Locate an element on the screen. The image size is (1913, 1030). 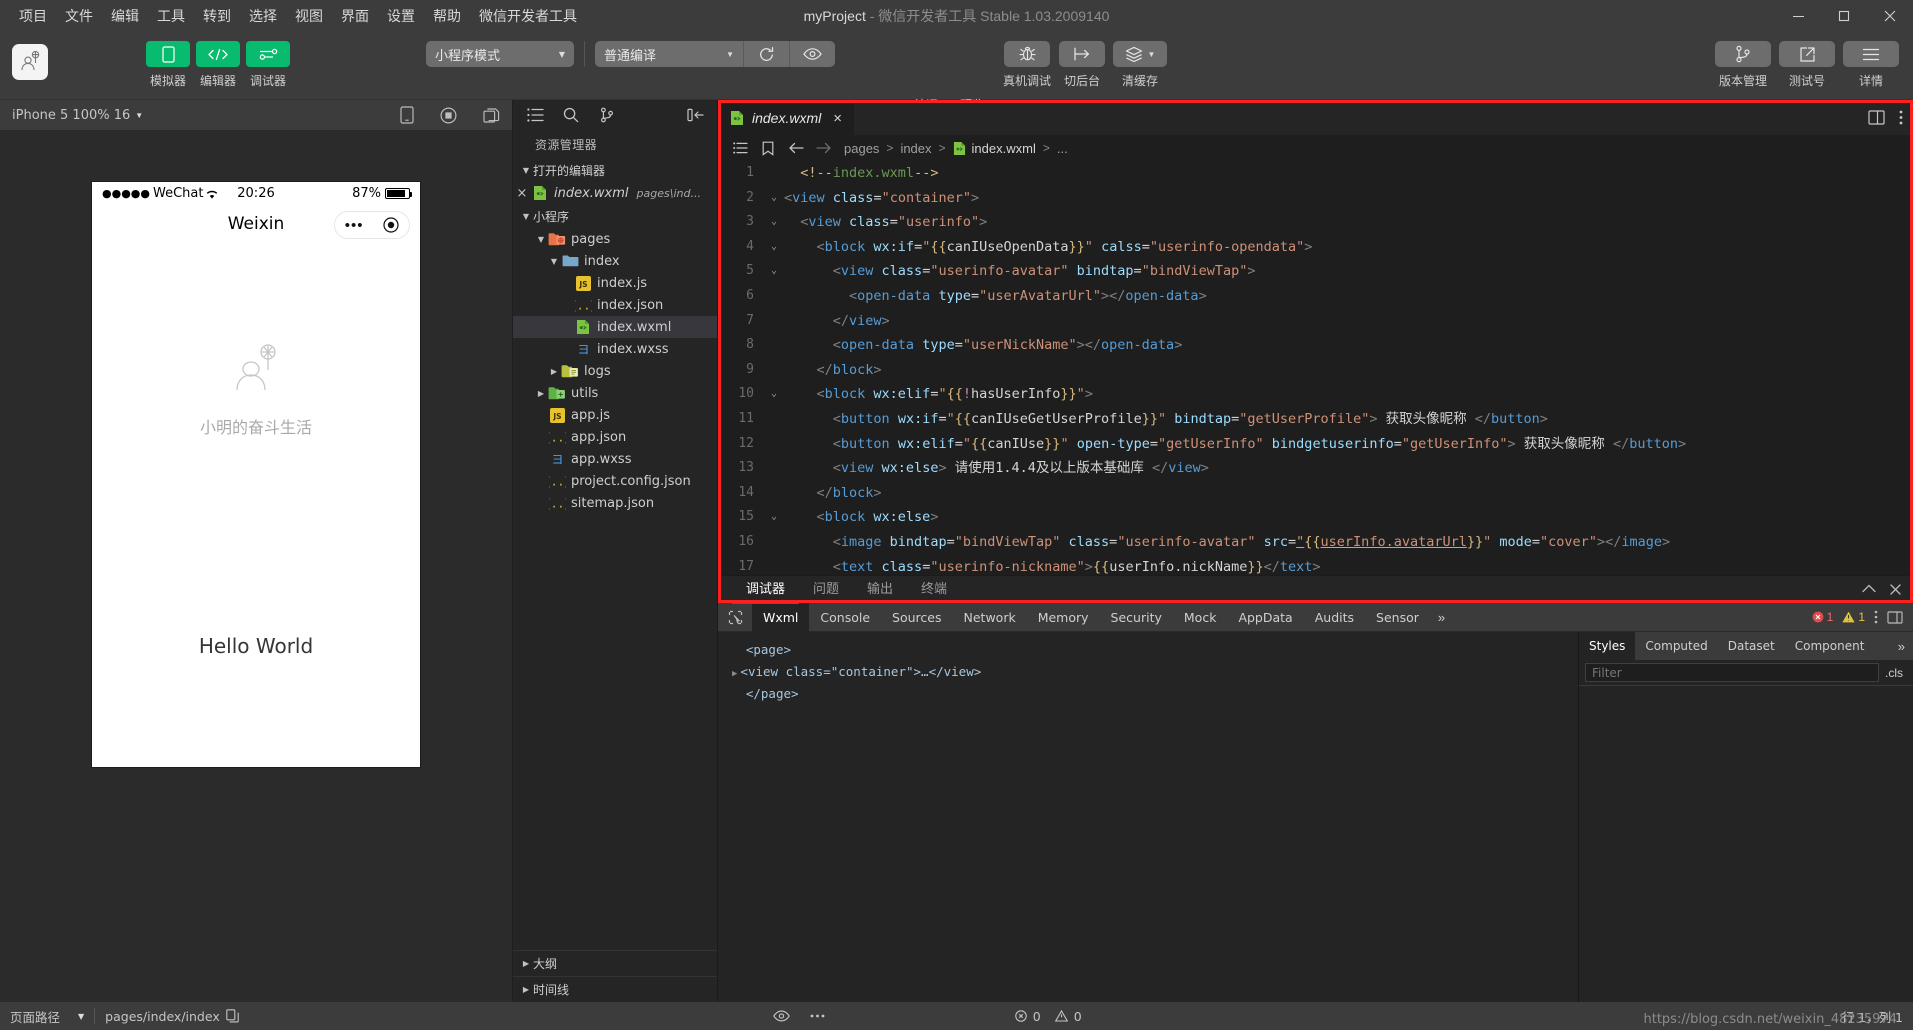
page-path-selector: 页面路径 ▼ is located at coordinates (47, 1016).